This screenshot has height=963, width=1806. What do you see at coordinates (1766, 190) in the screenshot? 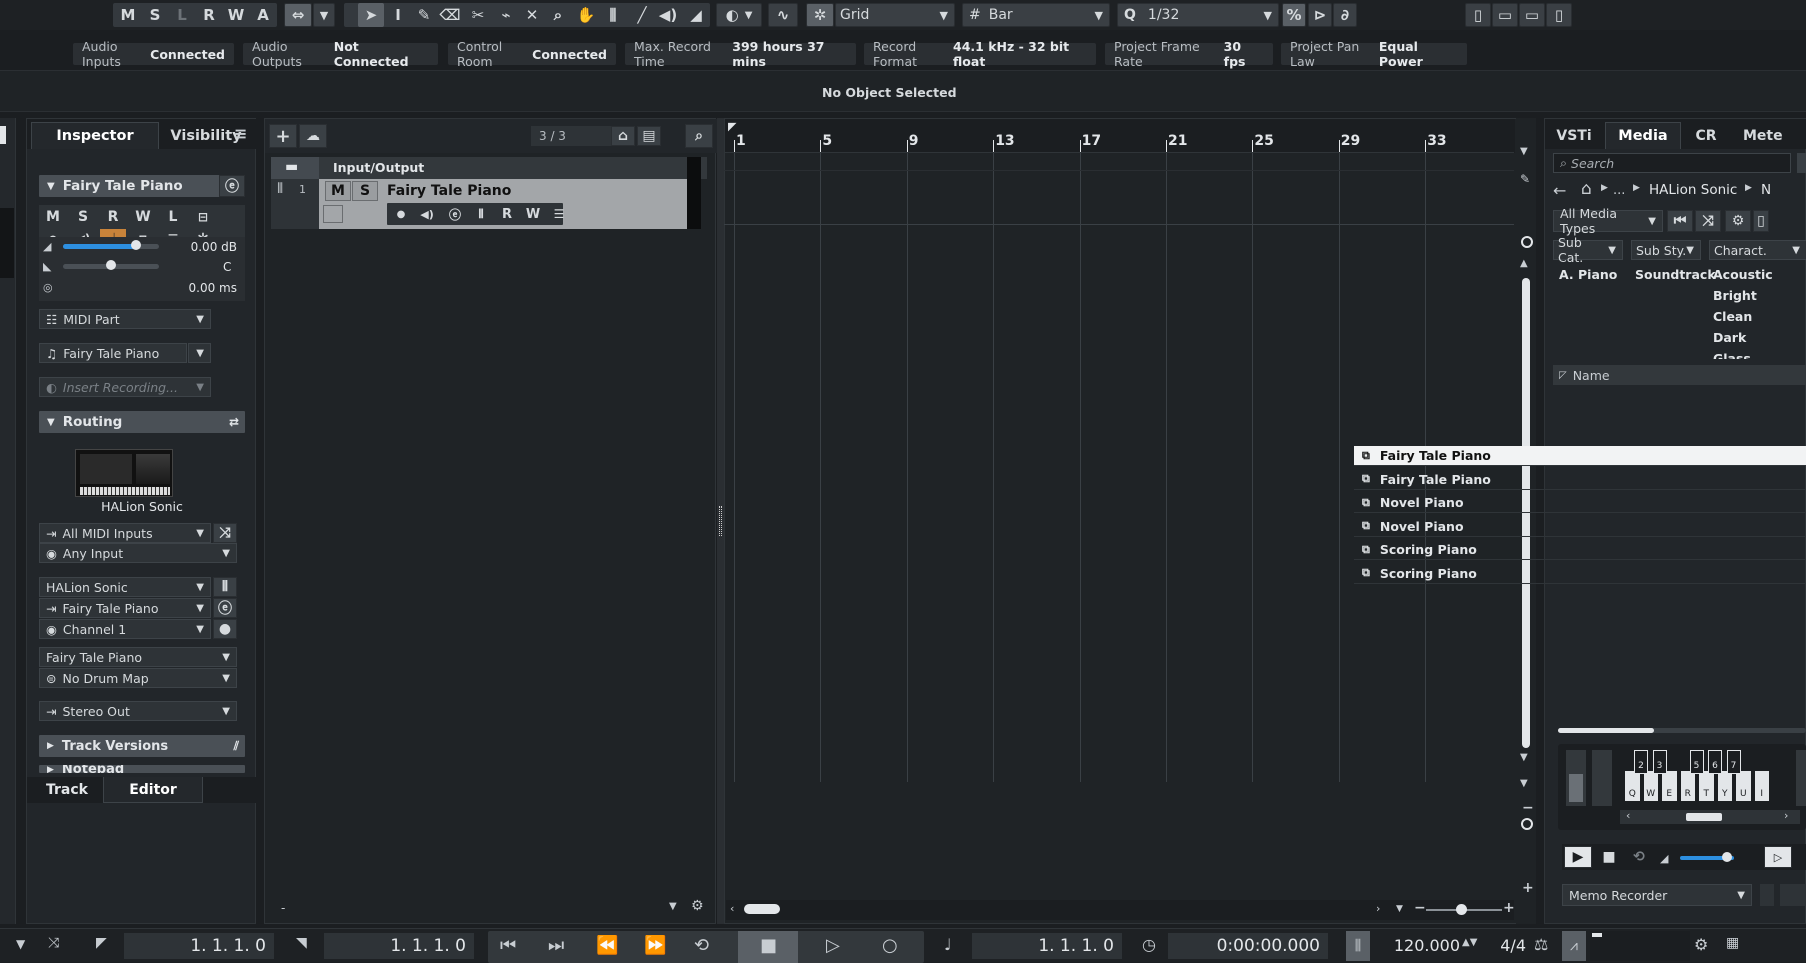
I see `breadcrumb-next: N` at bounding box center [1766, 190].